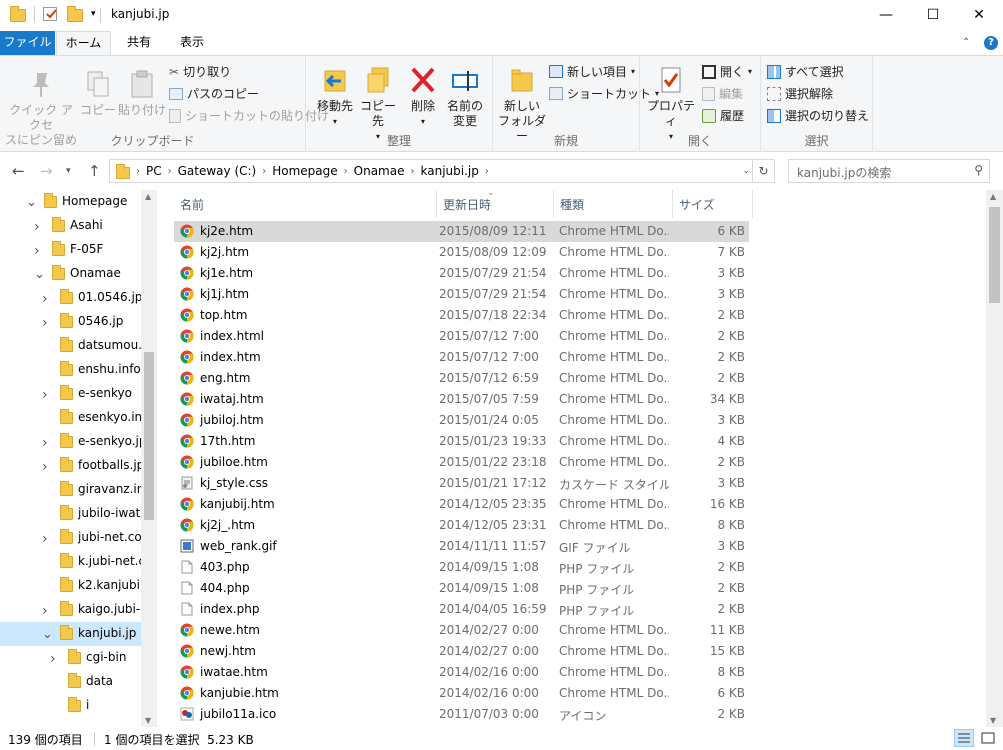 The width and height of the screenshot is (1003, 750). I want to click on file-row: web_rank.gif 2014/11/11 11:57 GIF ファイル 3 KB, so click(461, 546).